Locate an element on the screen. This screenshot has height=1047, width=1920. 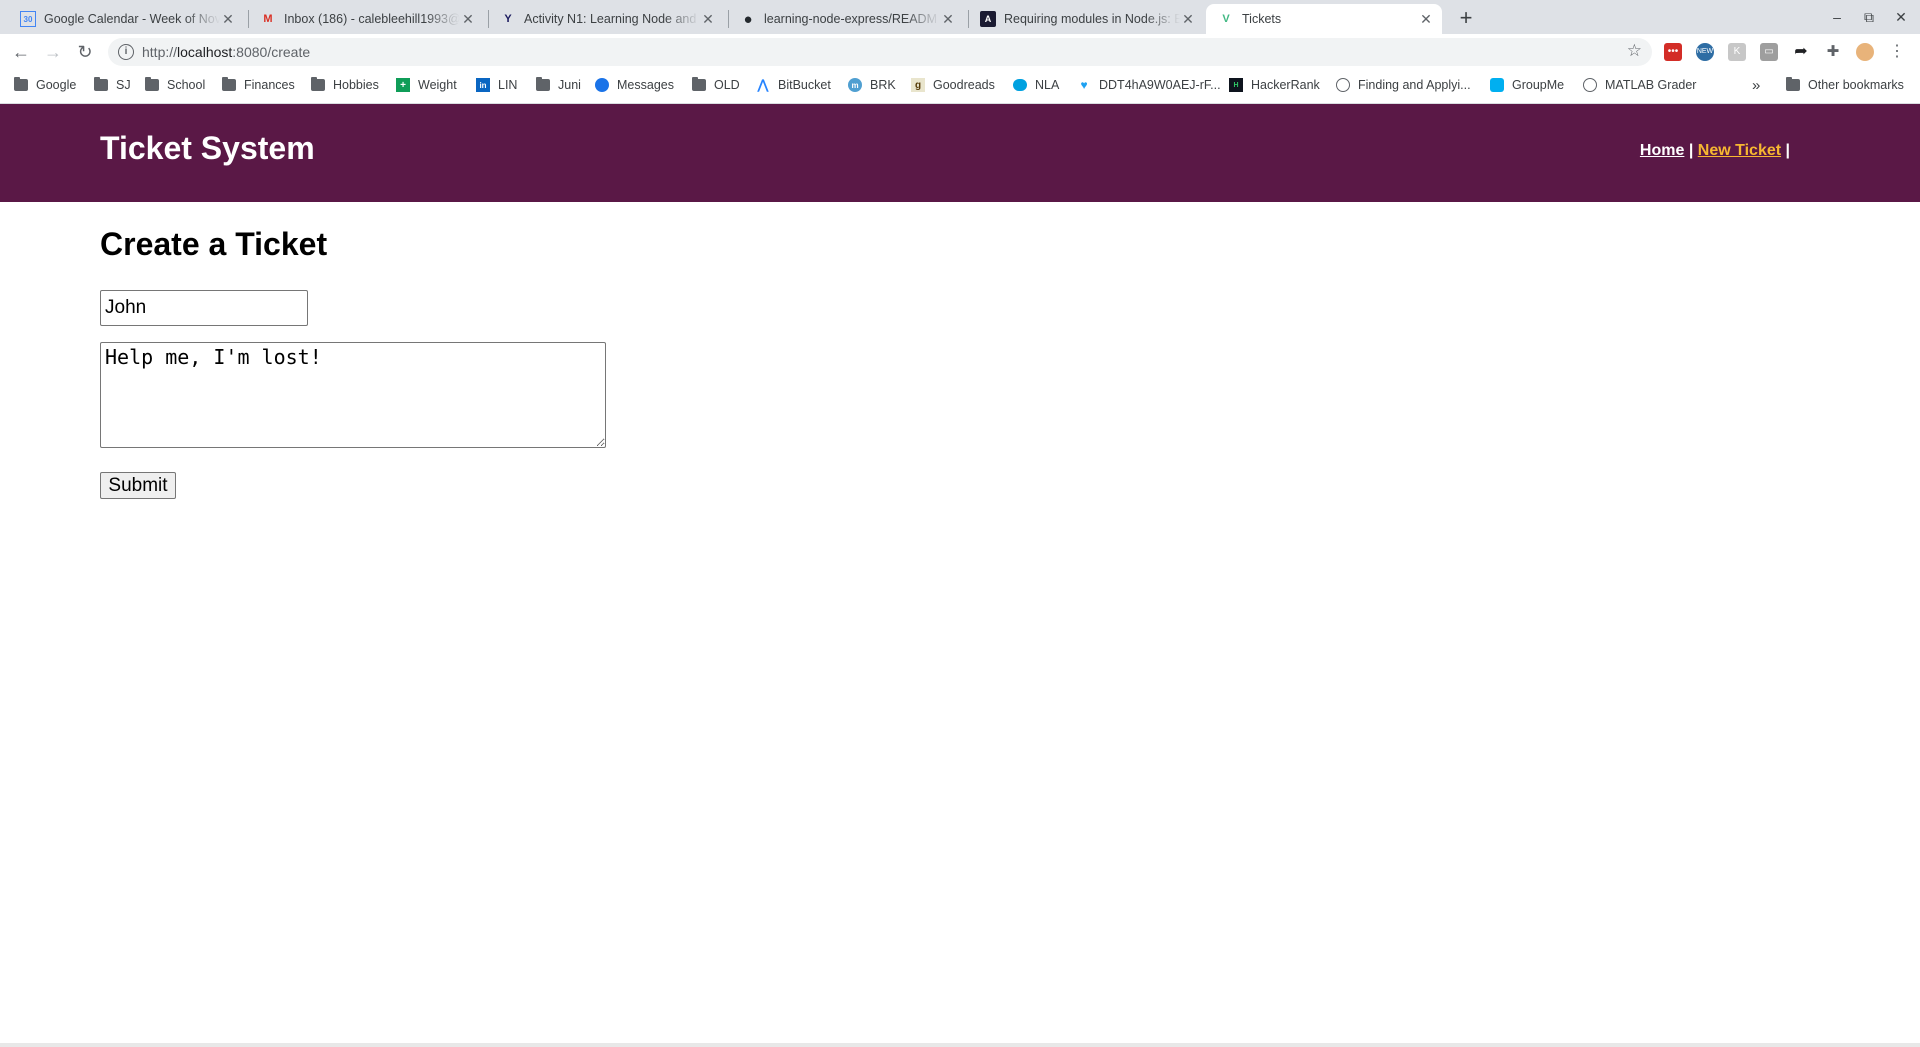
url-scheme: http:// is located at coordinates (160, 52).